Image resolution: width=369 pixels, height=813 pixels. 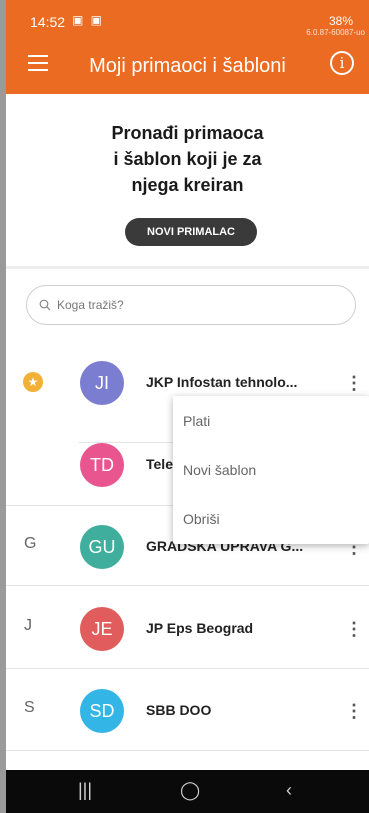 What do you see at coordinates (102, 465) in the screenshot?
I see `avatar: TD` at bounding box center [102, 465].